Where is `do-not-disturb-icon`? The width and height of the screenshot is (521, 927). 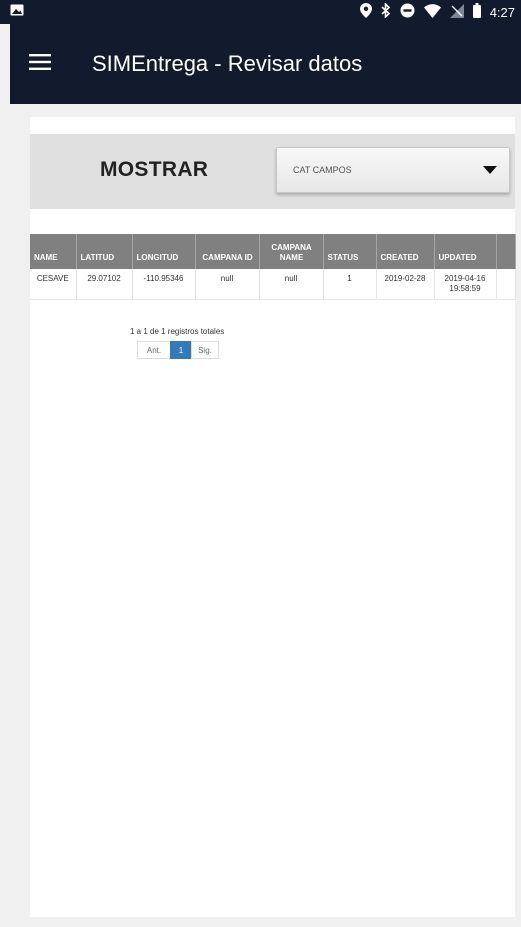 do-not-disturb-icon is located at coordinates (407, 12).